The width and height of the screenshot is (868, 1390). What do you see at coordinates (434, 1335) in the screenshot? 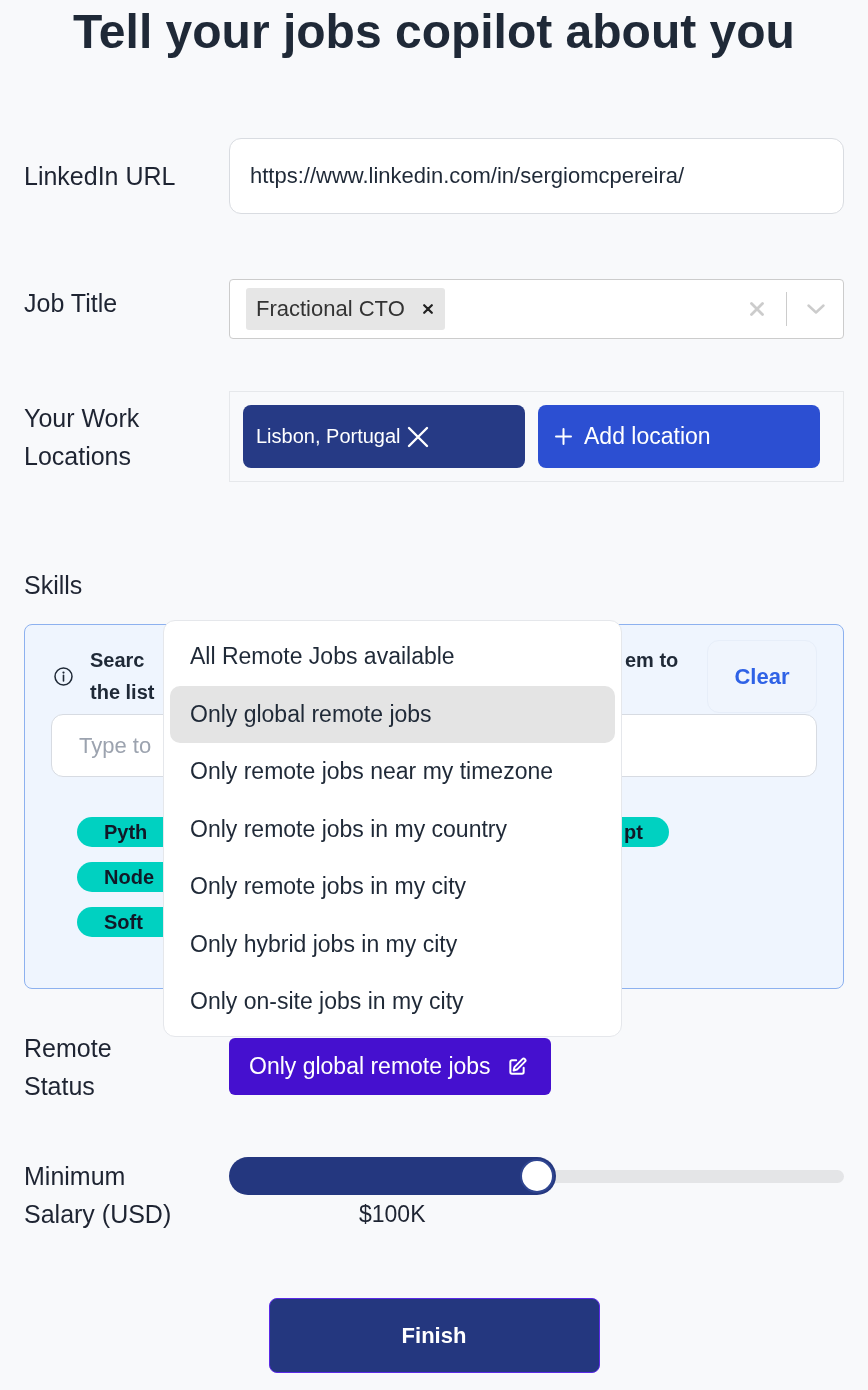
I see `finish-button: Finish` at bounding box center [434, 1335].